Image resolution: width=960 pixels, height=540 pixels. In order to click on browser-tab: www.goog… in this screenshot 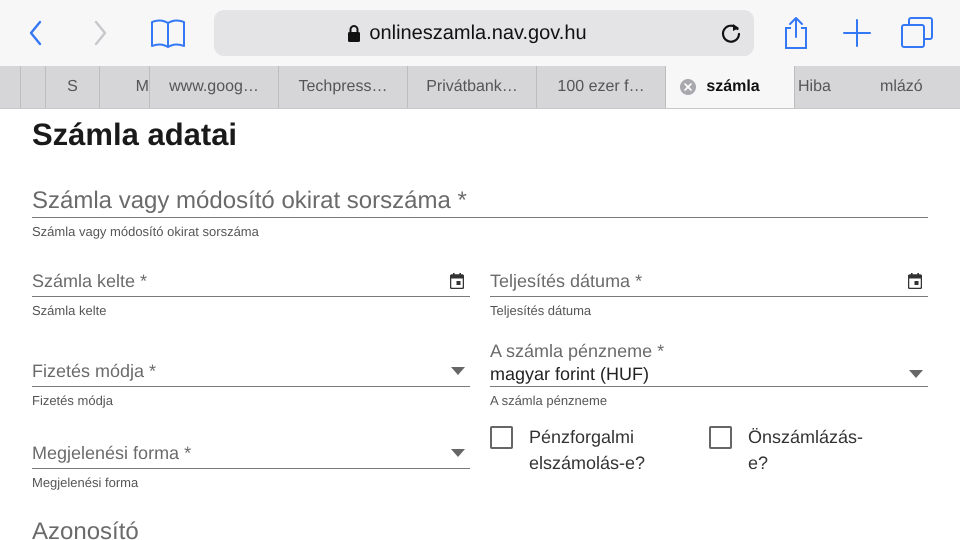, I will do `click(214, 87)`.